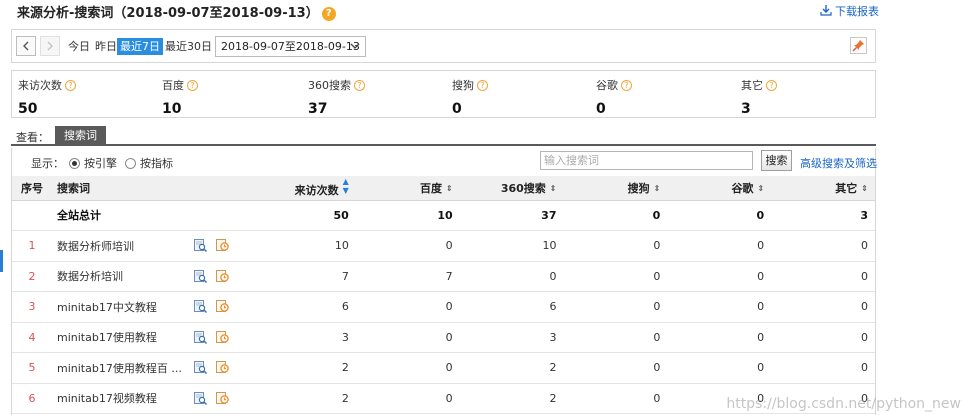  Describe the element at coordinates (140, 46) in the screenshot. I see `range-last-7-days: 最近7日` at that location.